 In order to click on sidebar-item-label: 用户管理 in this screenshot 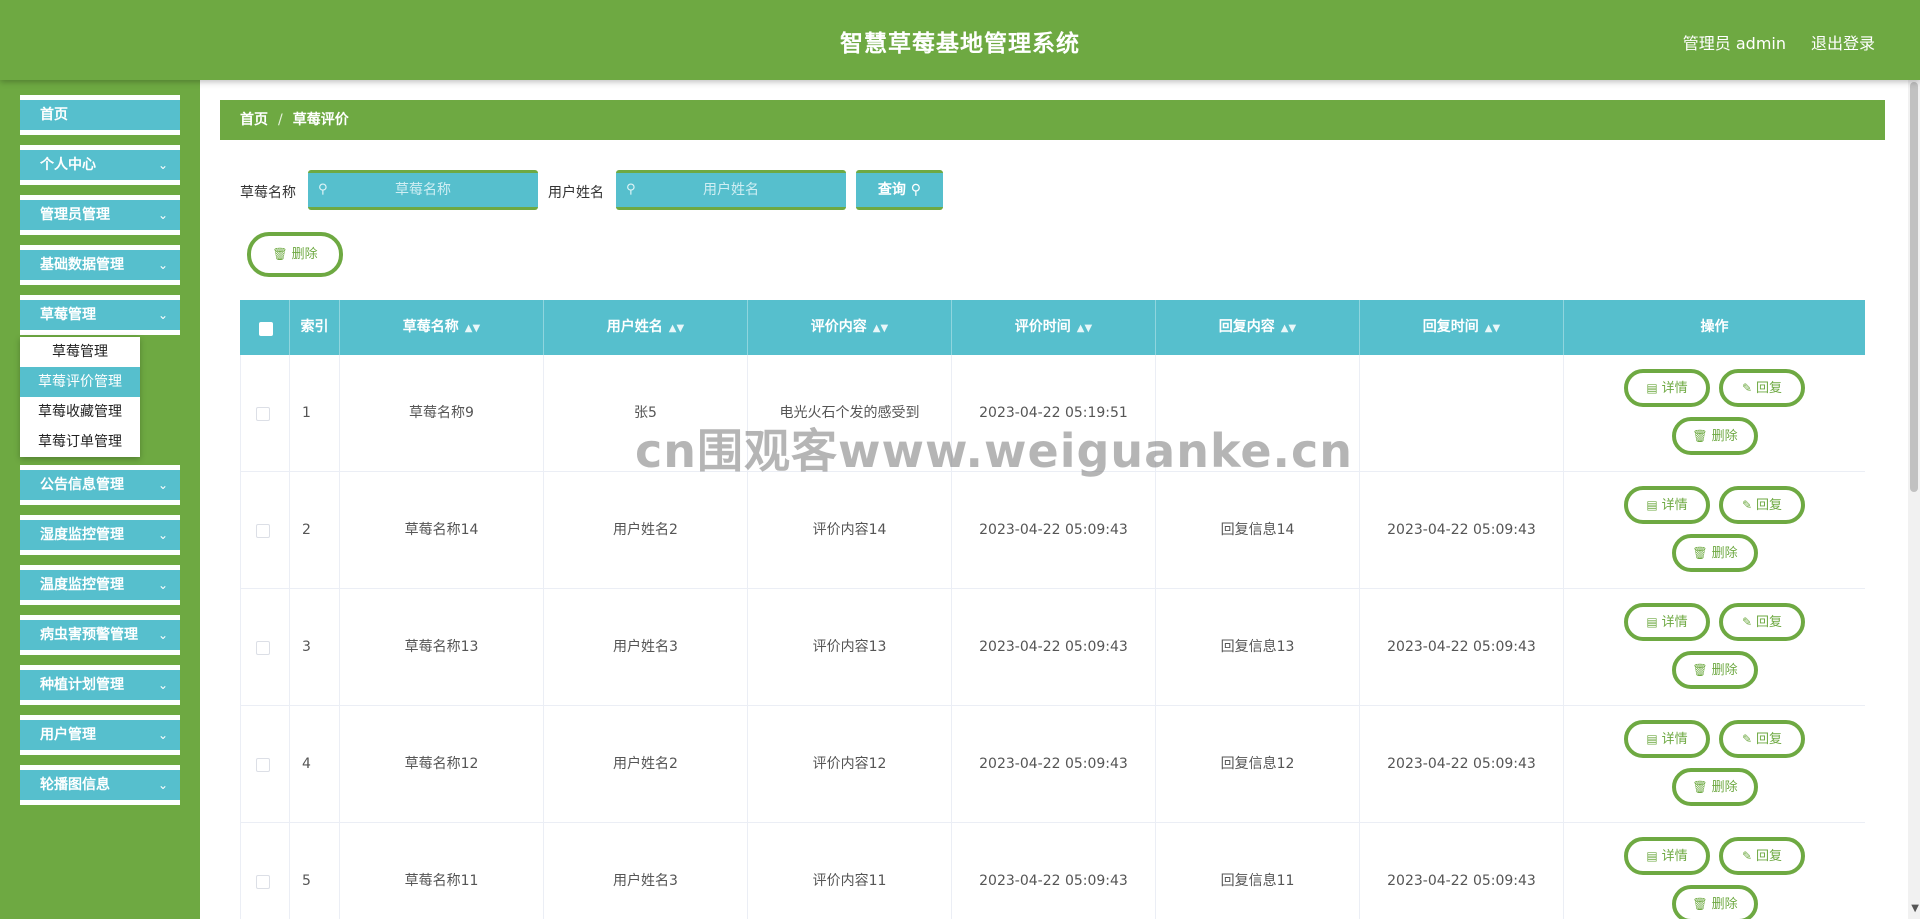, I will do `click(68, 735)`.